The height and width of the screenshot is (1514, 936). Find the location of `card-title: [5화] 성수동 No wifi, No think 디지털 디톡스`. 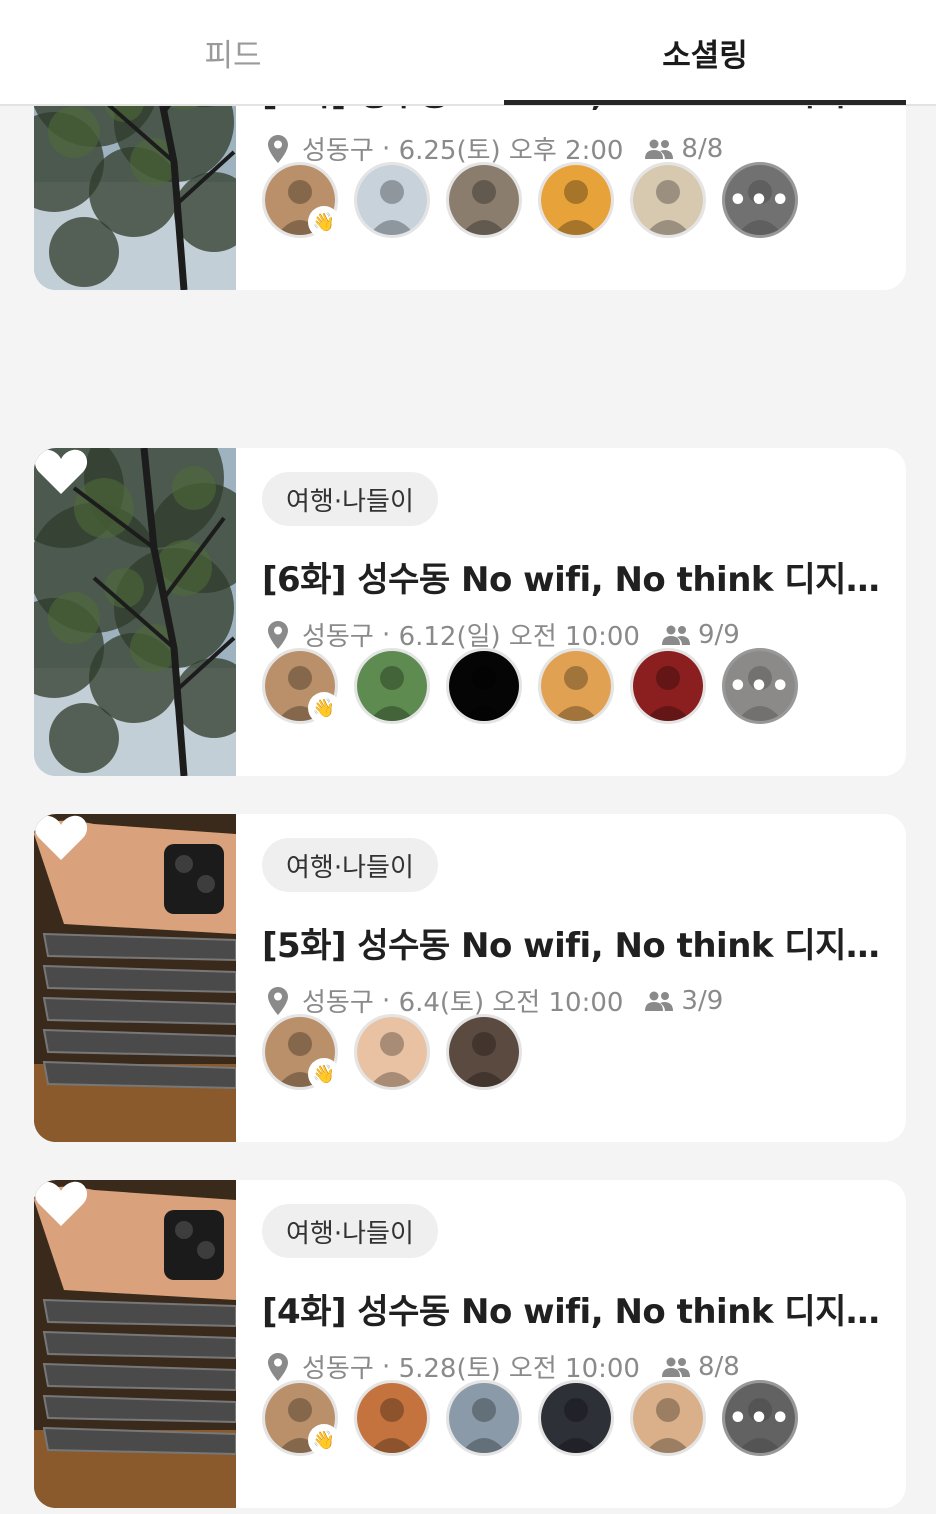

card-title: [5화] 성수동 No wifi, No think 디지털 디톡스 is located at coordinates (573, 942).